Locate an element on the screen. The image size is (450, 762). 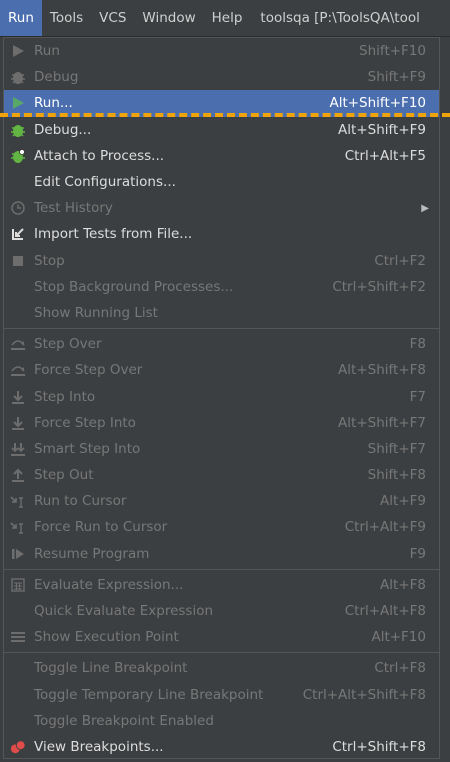
menu-item-label: Stop is located at coordinates (49, 260).